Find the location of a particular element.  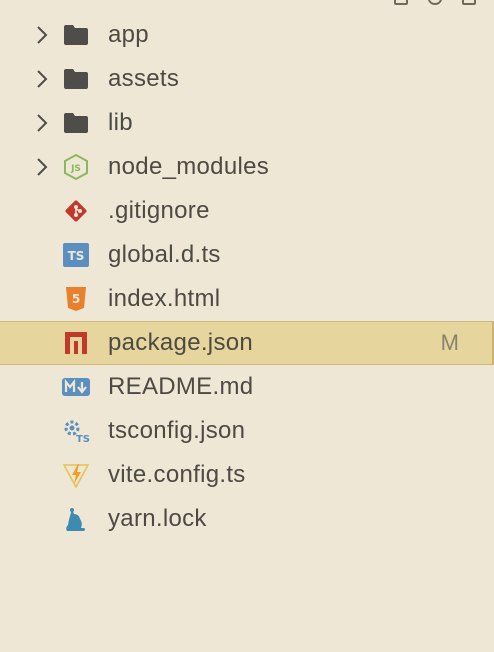

tree-item-vite-config-ts: vite.config.ts is located at coordinates (247, 475).